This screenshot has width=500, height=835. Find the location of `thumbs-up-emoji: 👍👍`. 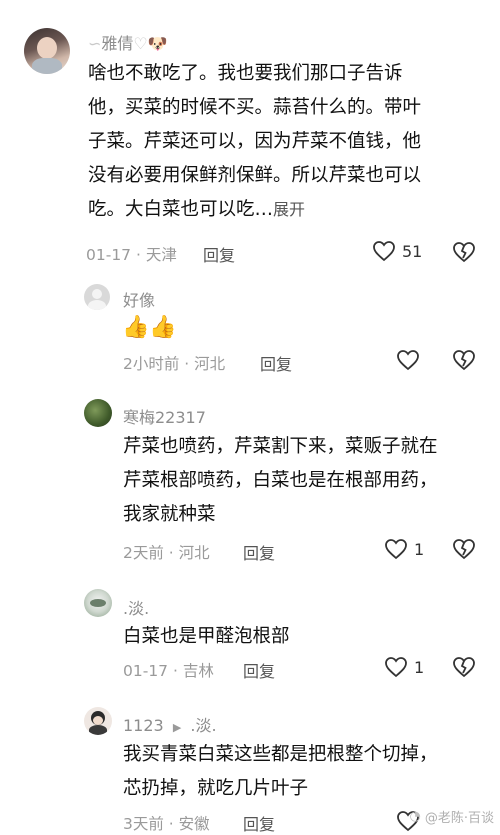

thumbs-up-emoji: 👍👍 is located at coordinates (149, 327).